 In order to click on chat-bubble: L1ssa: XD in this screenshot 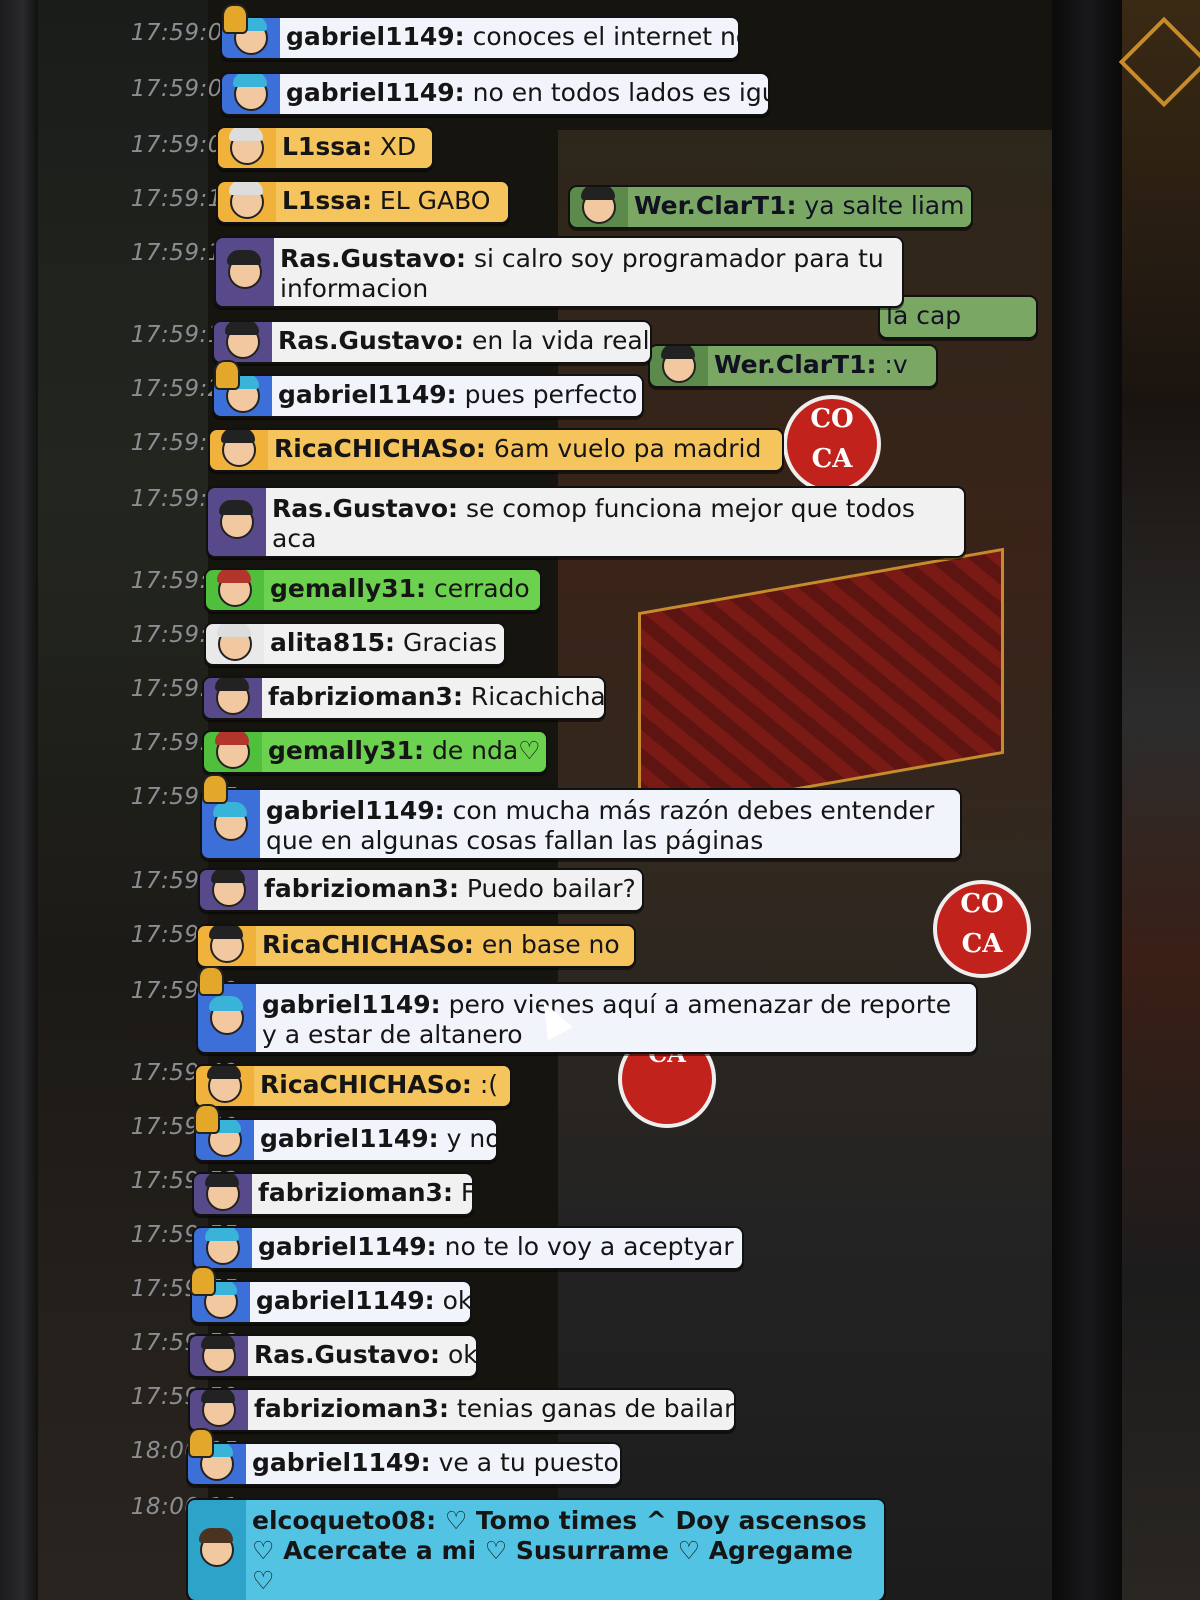, I will do `click(325, 148)`.